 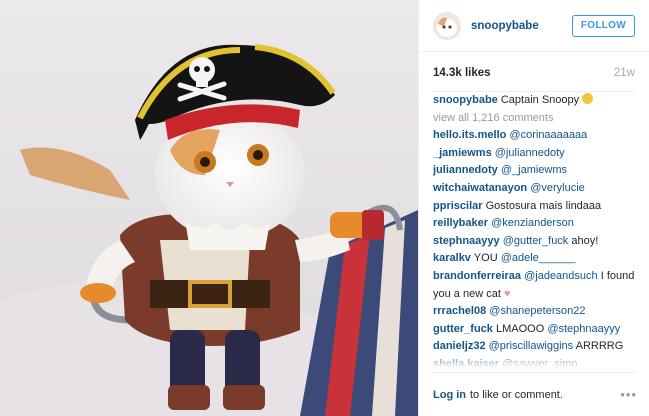 What do you see at coordinates (583, 329) in the screenshot?
I see `comment-mention: @stephnaayyy` at bounding box center [583, 329].